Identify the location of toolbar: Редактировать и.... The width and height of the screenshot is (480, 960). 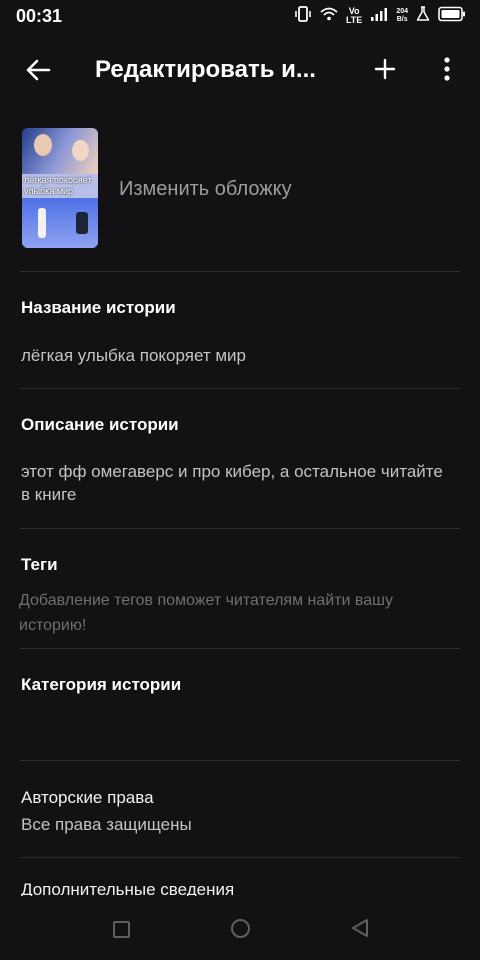
(240, 70).